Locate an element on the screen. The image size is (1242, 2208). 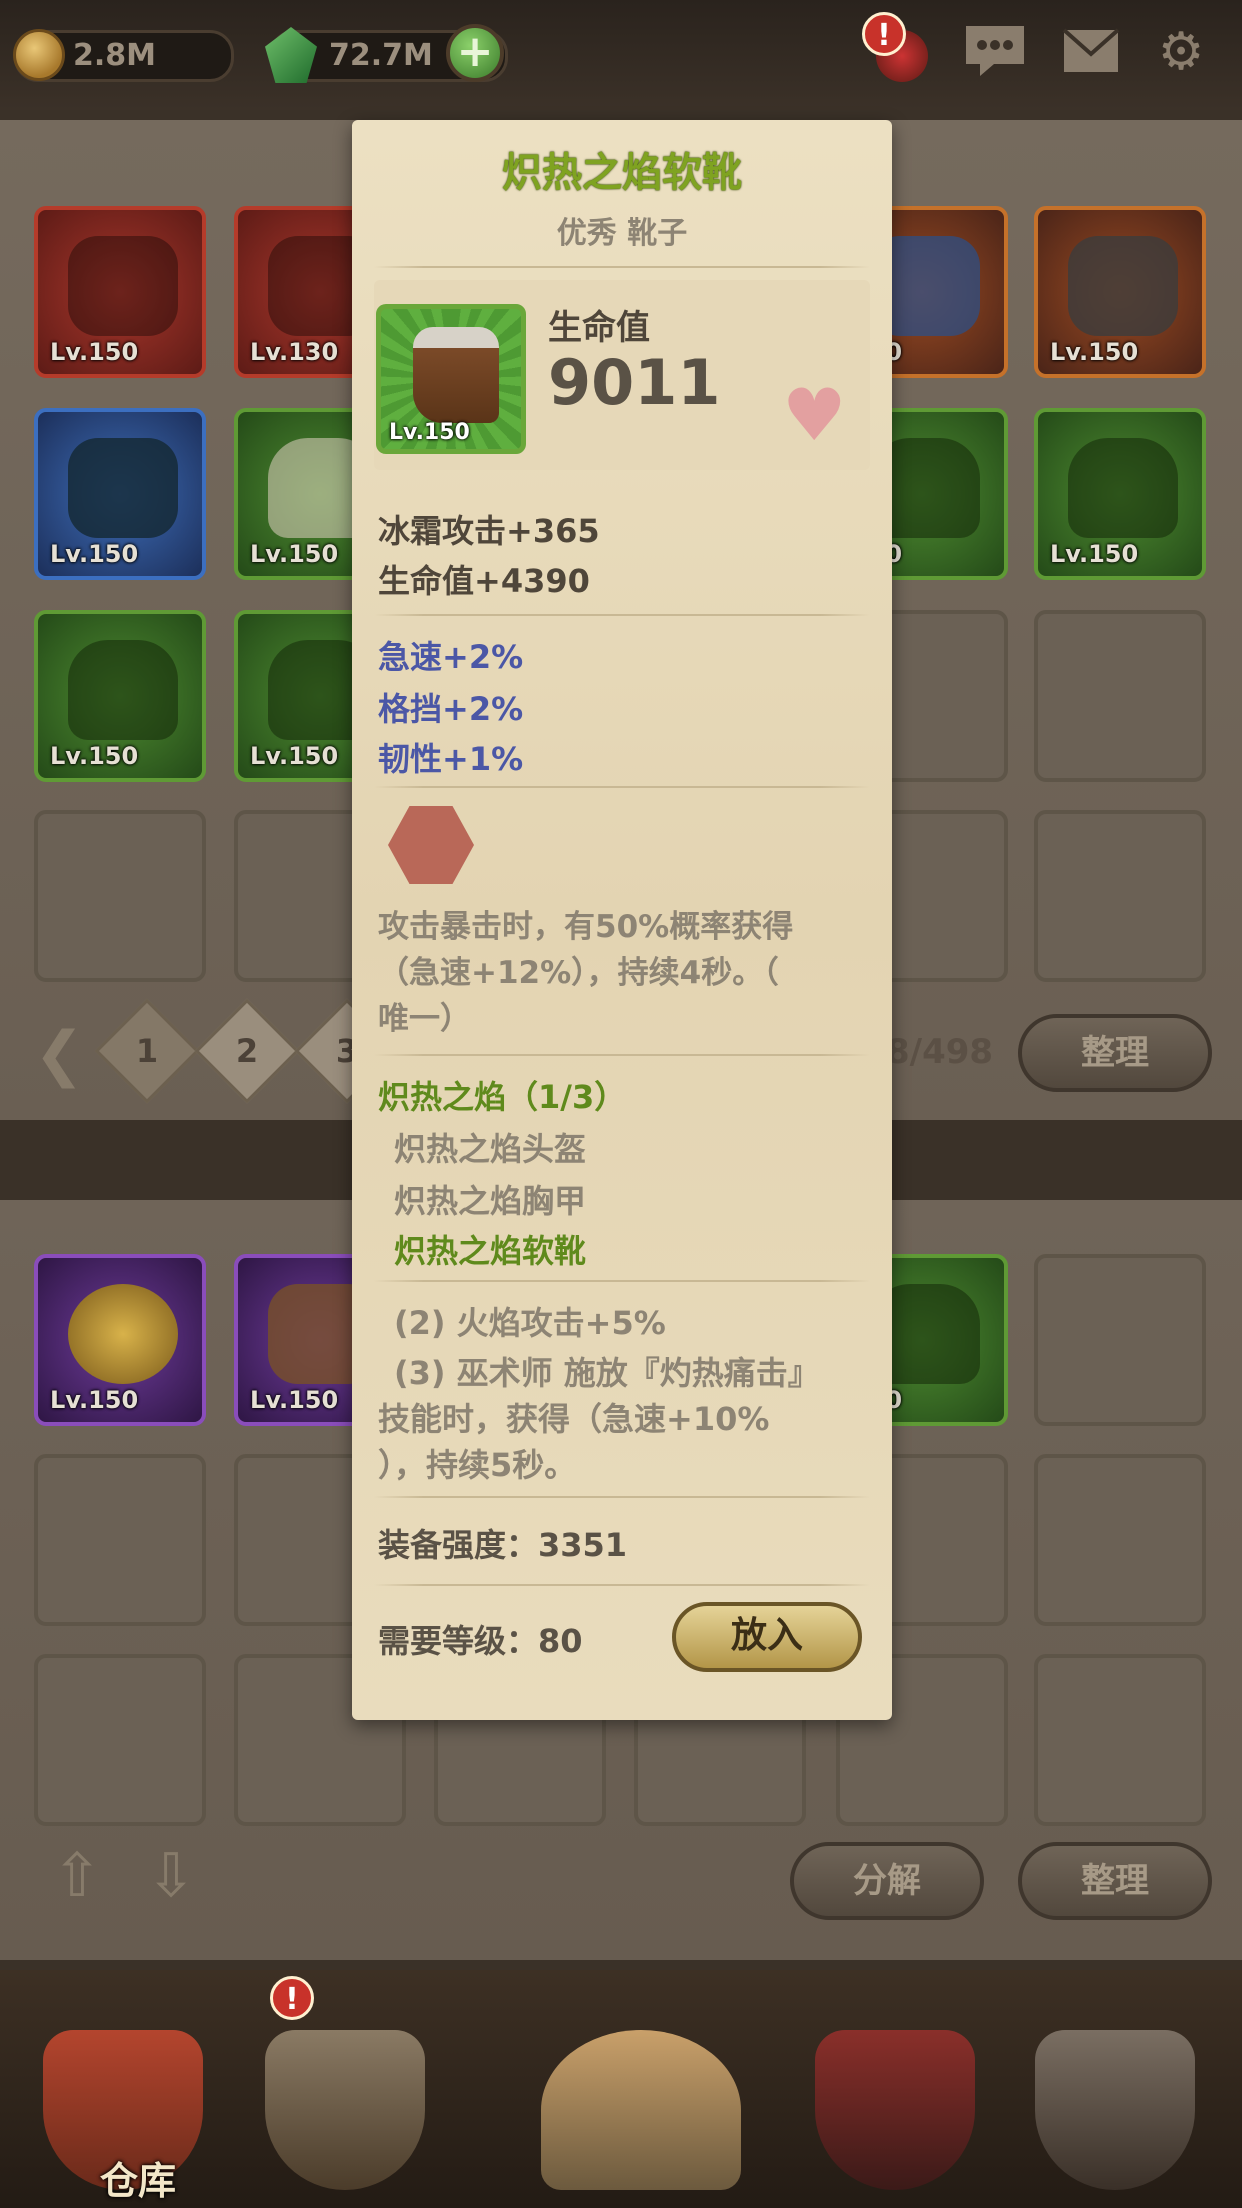
passive-line: 唯一） is located at coordinates (424, 1019).